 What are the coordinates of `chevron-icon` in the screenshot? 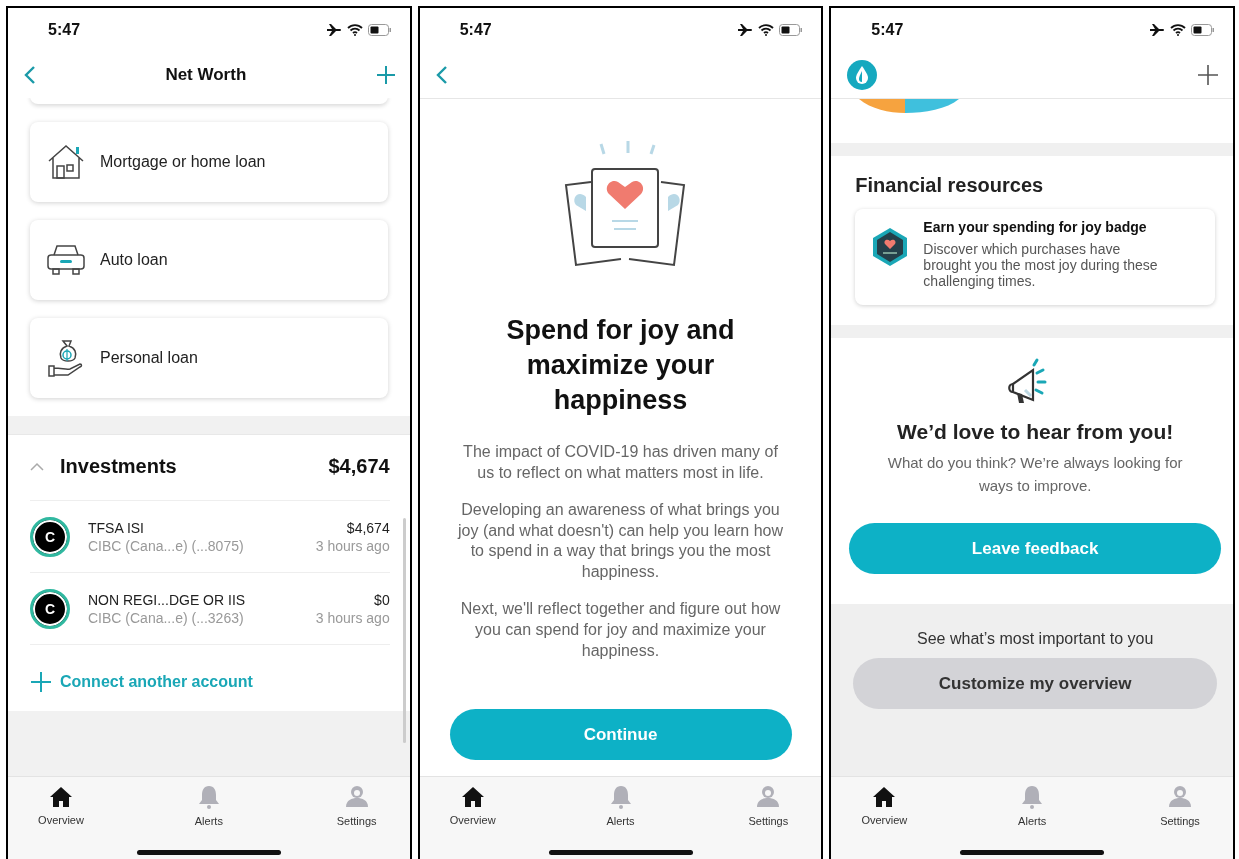 It's located at (37, 466).